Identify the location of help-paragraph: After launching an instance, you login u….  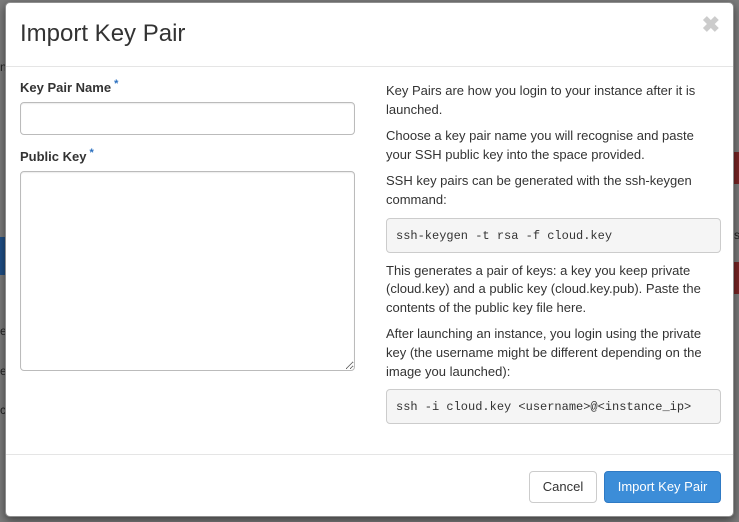
(544, 352).